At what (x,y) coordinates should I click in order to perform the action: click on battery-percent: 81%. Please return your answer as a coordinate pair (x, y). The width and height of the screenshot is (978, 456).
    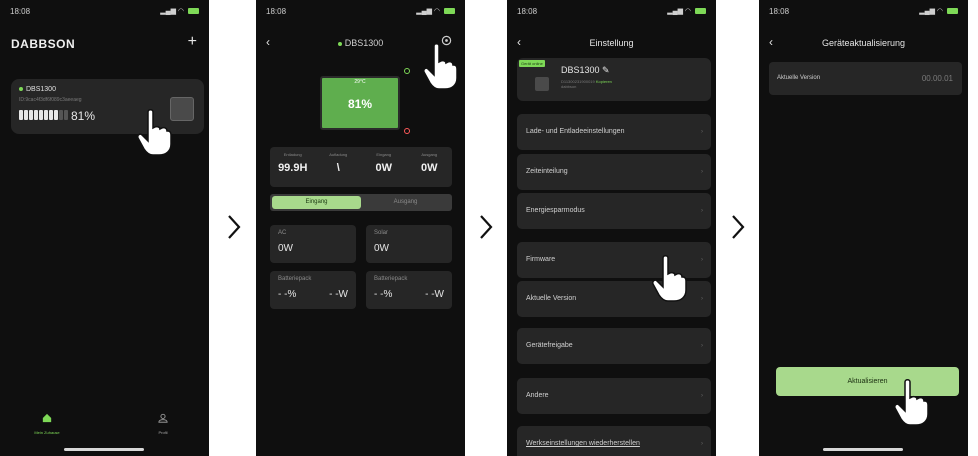
    Looking at the image, I should click on (360, 104).